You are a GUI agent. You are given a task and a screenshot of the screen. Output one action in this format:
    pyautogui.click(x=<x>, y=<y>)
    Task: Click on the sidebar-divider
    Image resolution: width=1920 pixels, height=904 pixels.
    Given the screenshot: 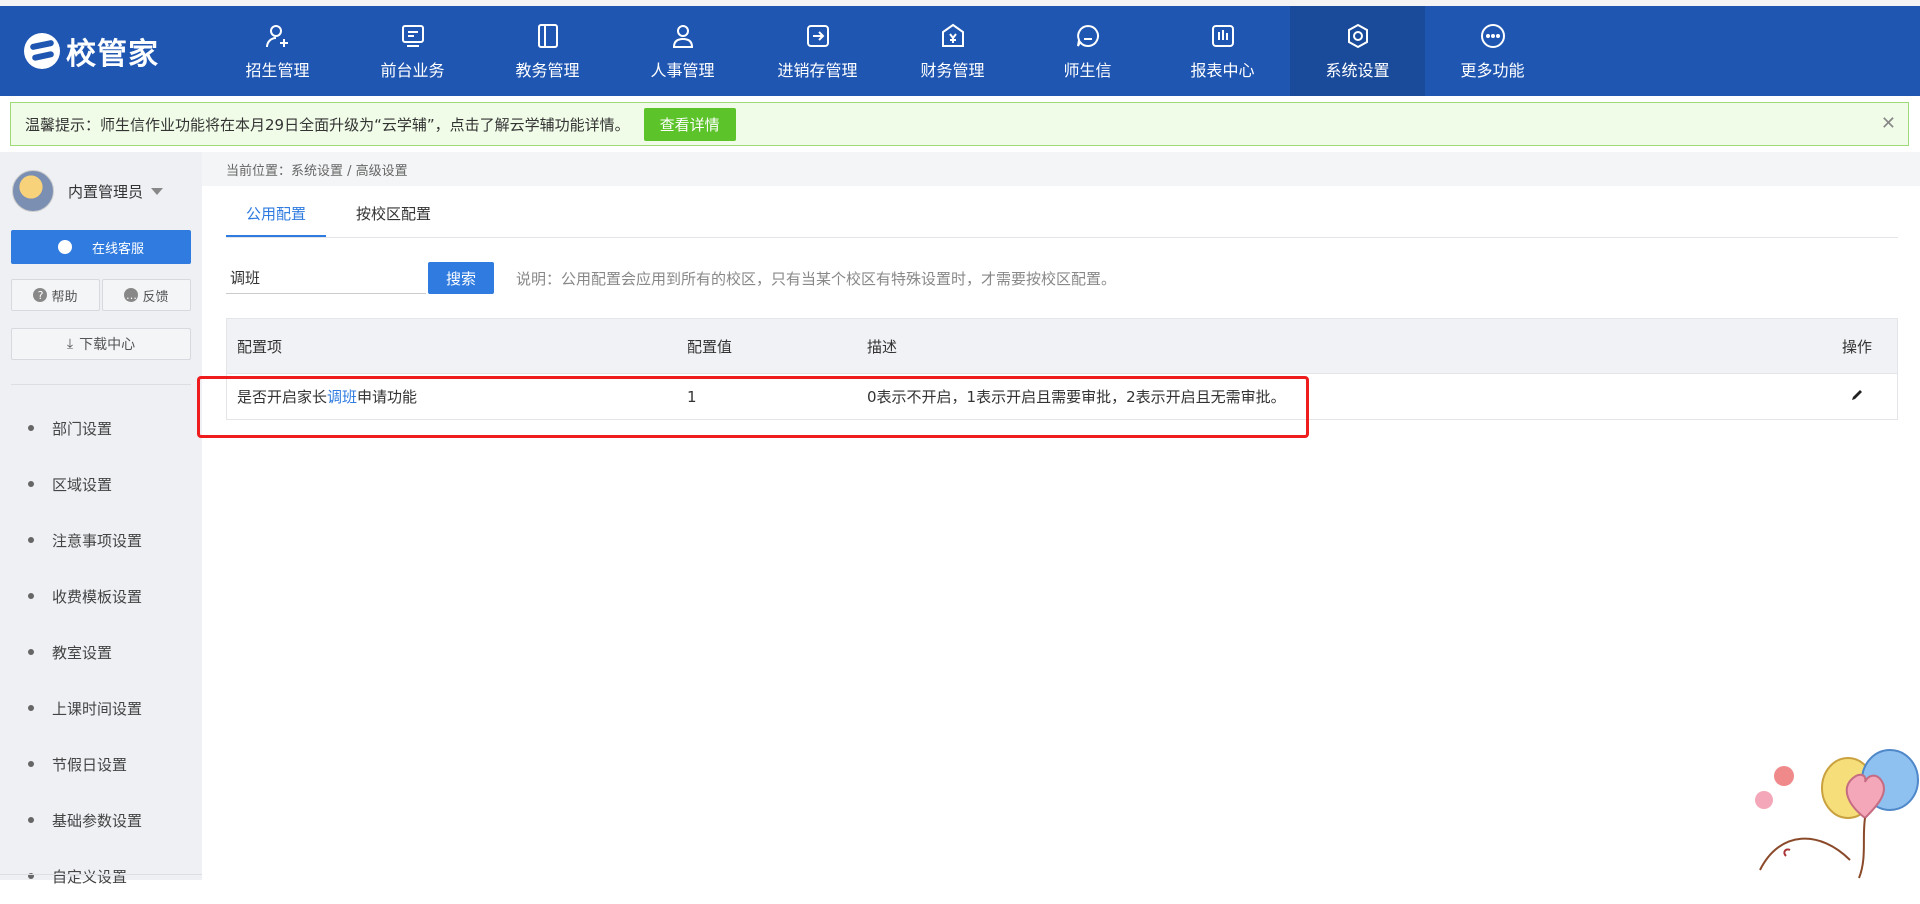 What is the action you would take?
    pyautogui.click(x=101, y=384)
    